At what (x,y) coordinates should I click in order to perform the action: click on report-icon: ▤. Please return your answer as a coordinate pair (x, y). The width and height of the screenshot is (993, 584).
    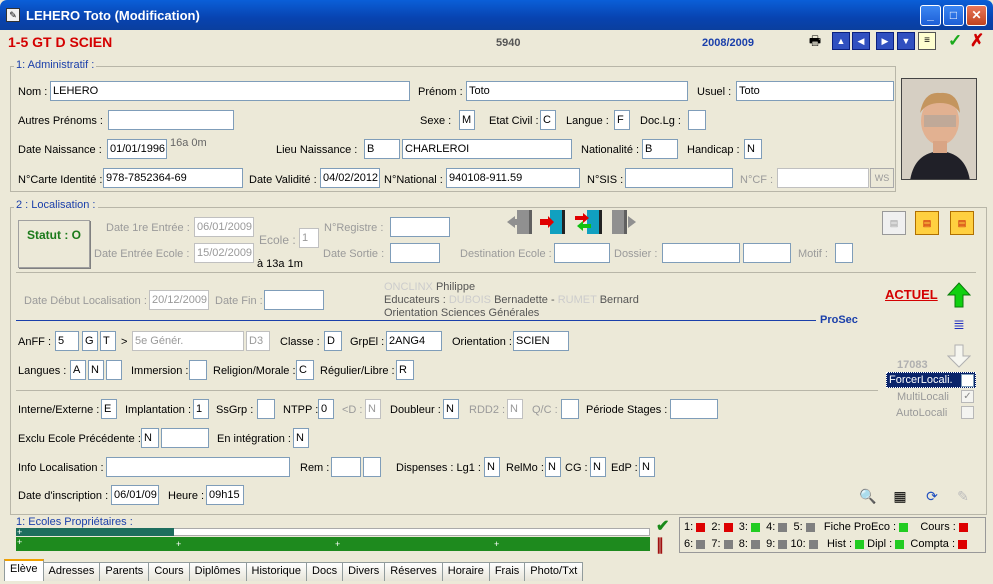
    Looking at the image, I should click on (927, 223).